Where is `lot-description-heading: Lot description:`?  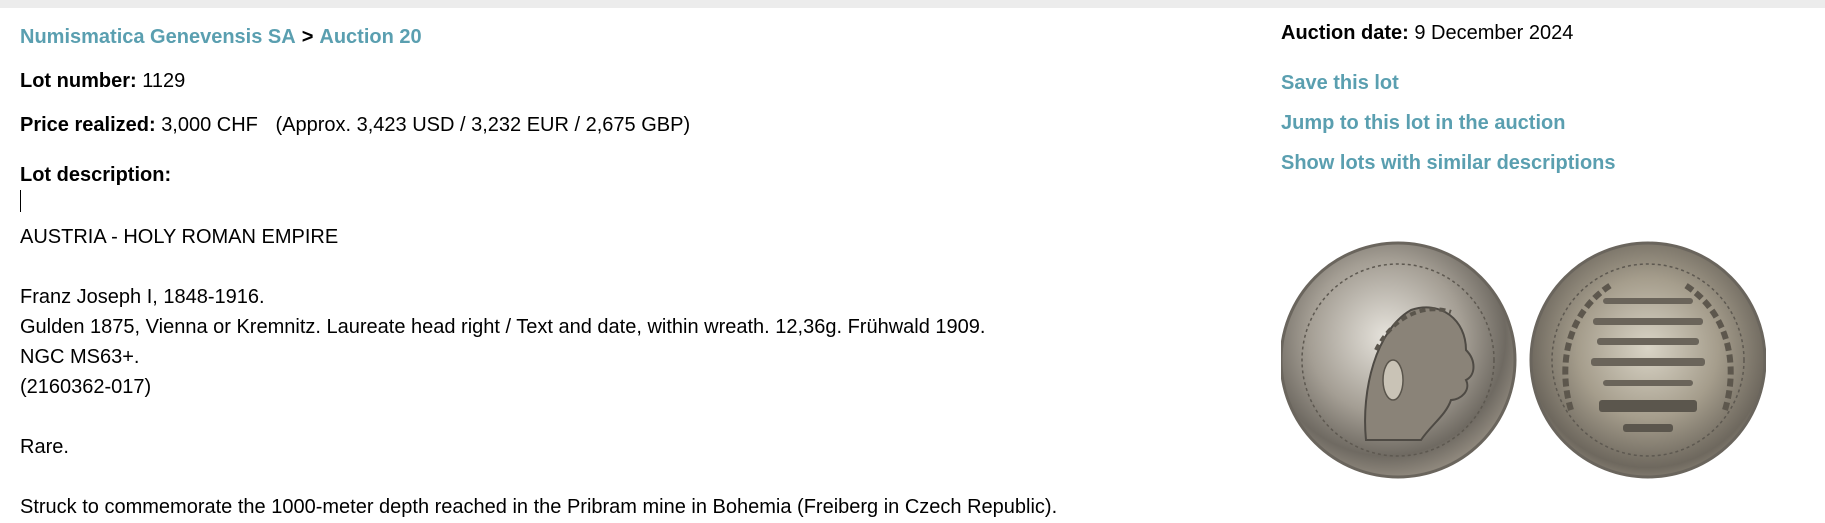
lot-description-heading: Lot description: is located at coordinates (95, 175).